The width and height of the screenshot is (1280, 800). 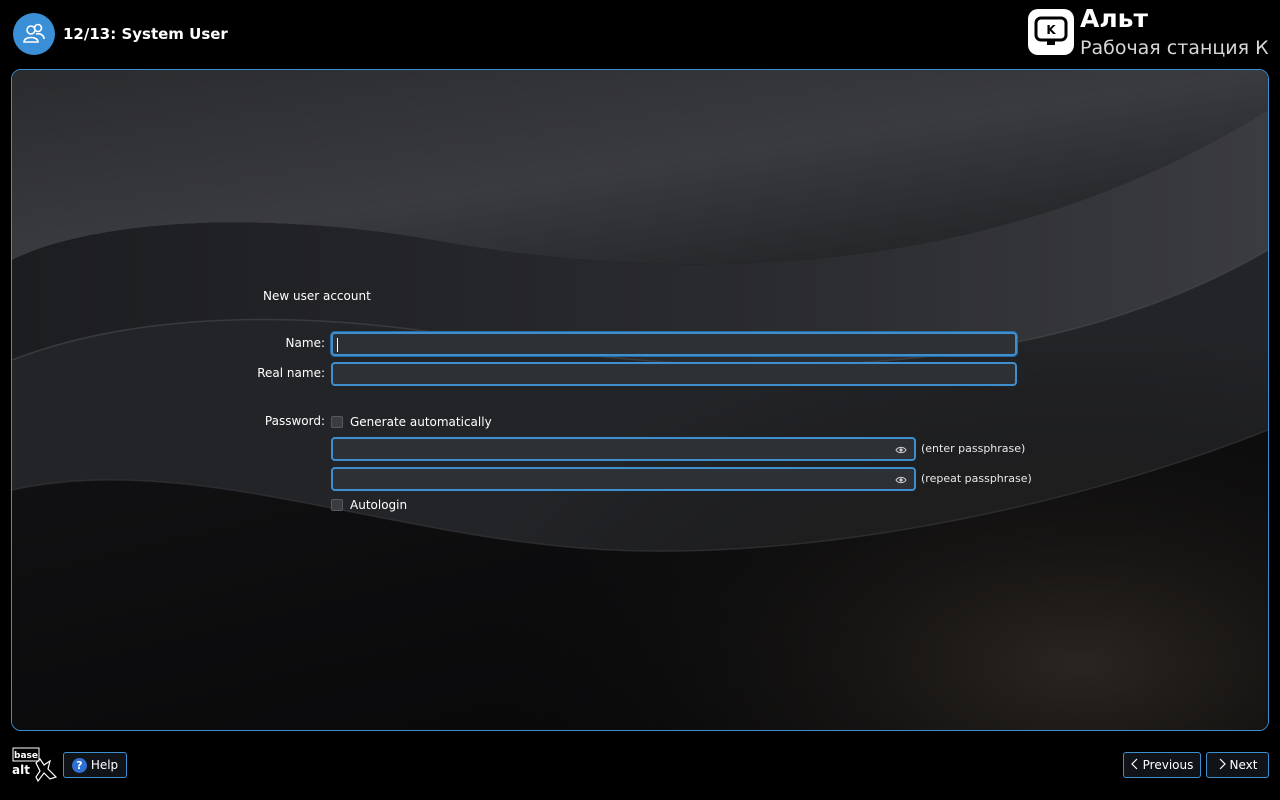 I want to click on name-input, so click(x=674, y=344).